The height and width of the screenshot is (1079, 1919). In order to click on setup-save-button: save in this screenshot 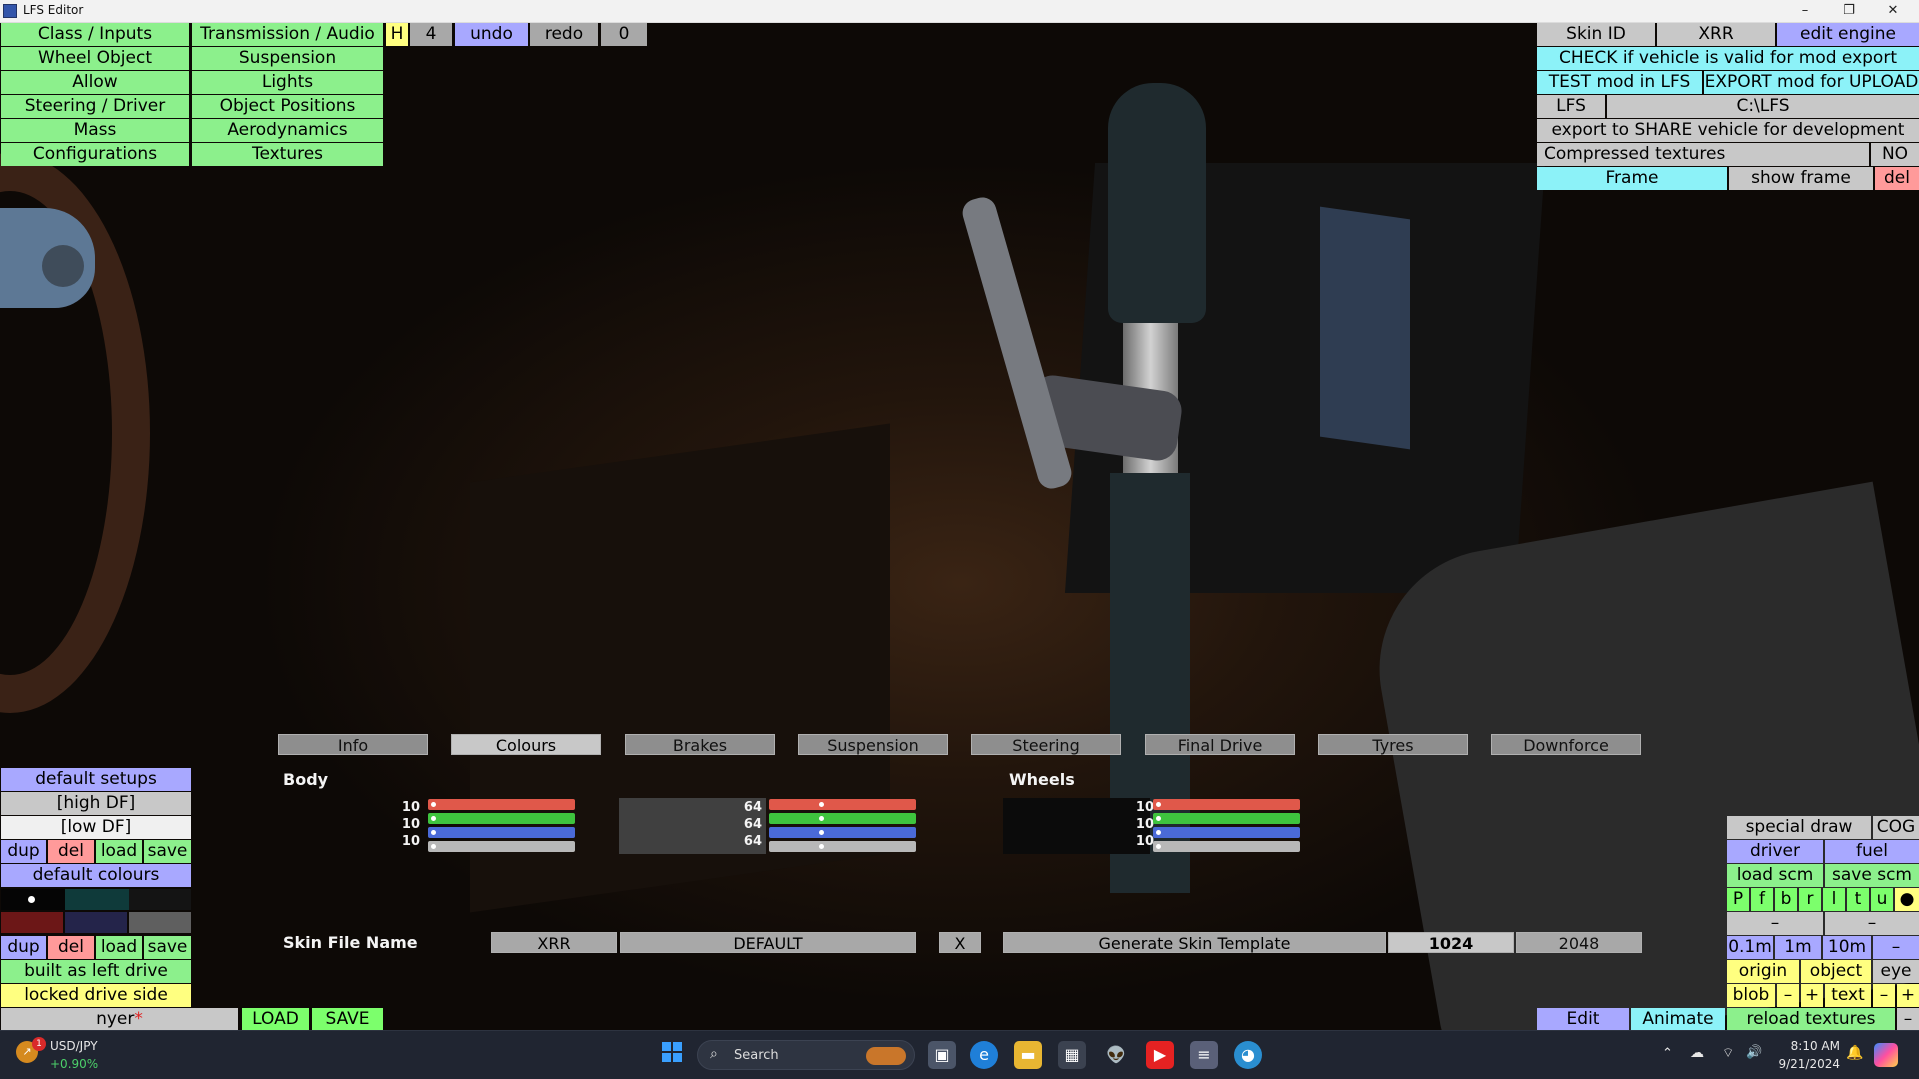, I will do `click(167, 851)`.